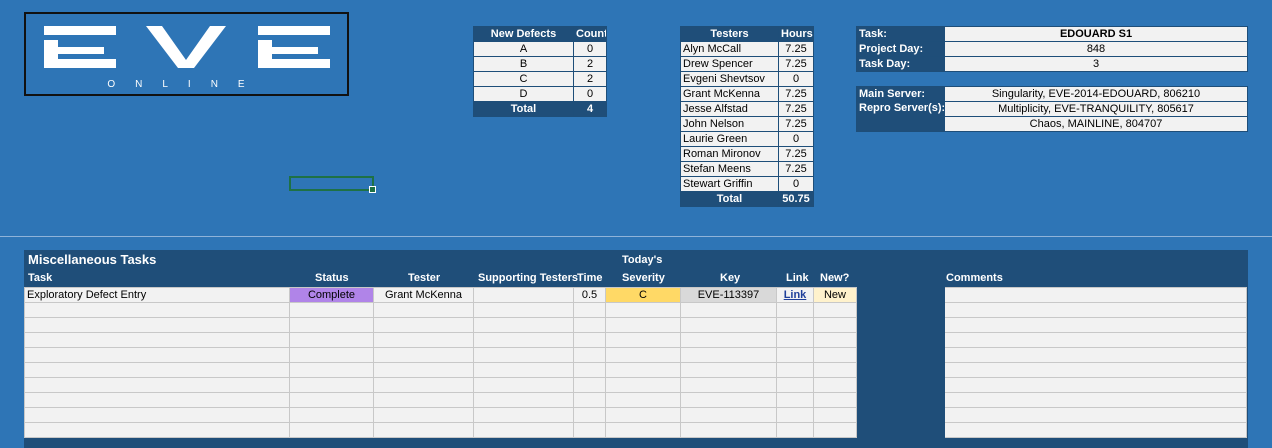 The height and width of the screenshot is (448, 1272). I want to click on time-cell: 0.5, so click(589, 295).